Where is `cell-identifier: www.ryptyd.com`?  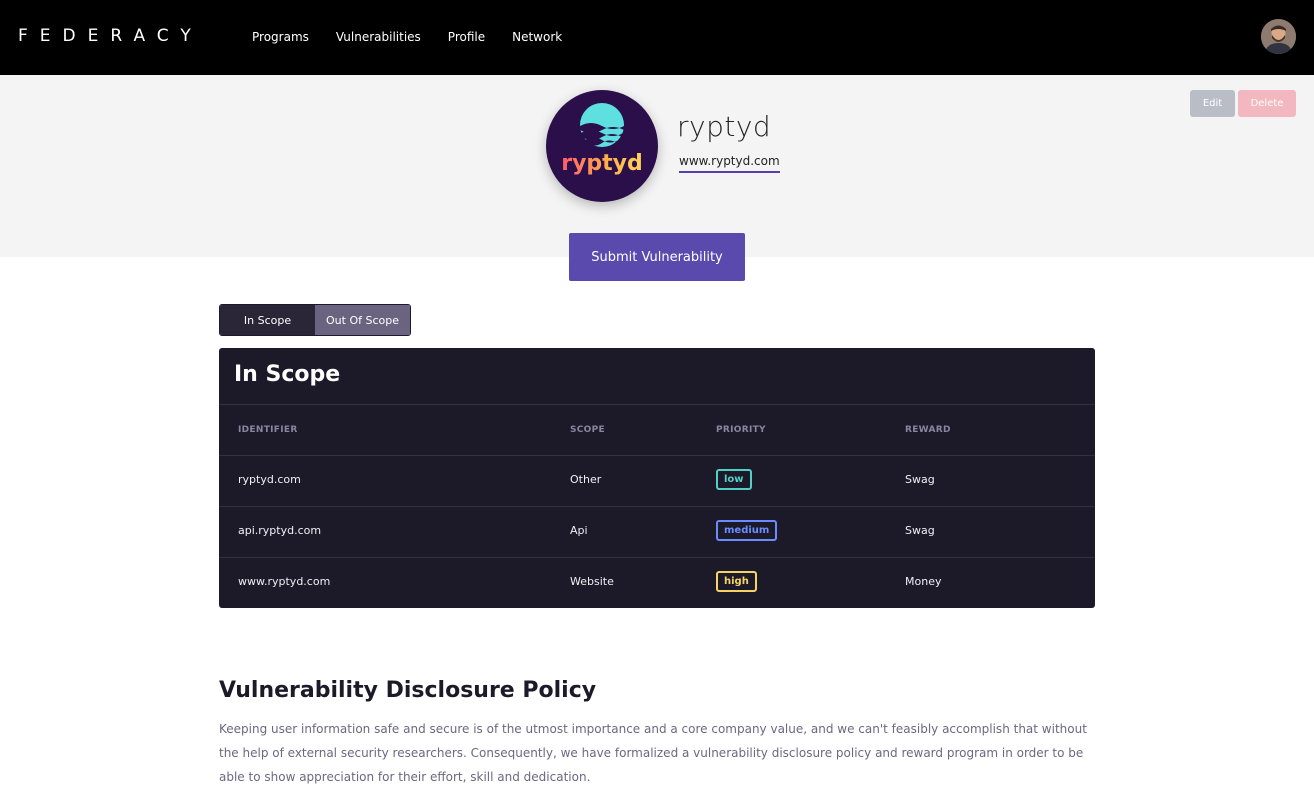 cell-identifier: www.ryptyd.com is located at coordinates (284, 581).